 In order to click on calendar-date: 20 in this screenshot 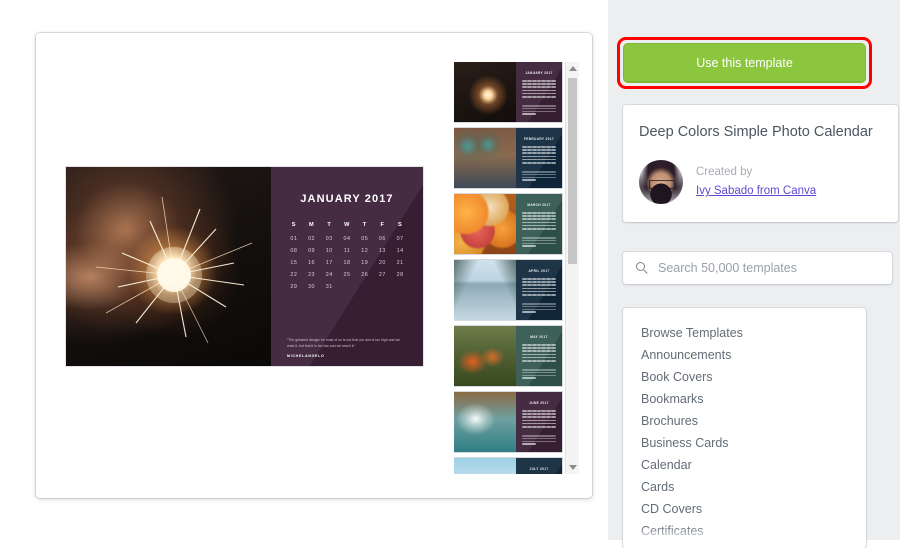, I will do `click(382, 263)`.